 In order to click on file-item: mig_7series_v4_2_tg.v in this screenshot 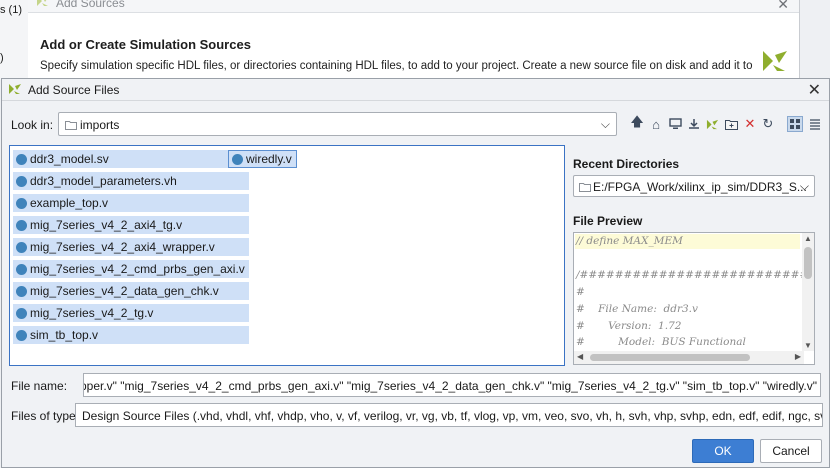, I will do `click(131, 313)`.